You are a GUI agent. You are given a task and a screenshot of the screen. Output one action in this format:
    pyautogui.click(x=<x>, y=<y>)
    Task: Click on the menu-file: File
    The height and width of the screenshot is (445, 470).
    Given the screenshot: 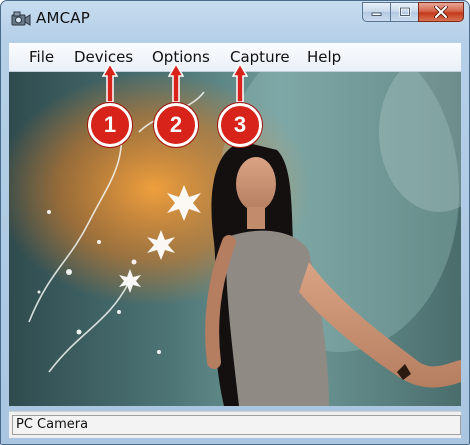 What is the action you would take?
    pyautogui.click(x=41, y=57)
    